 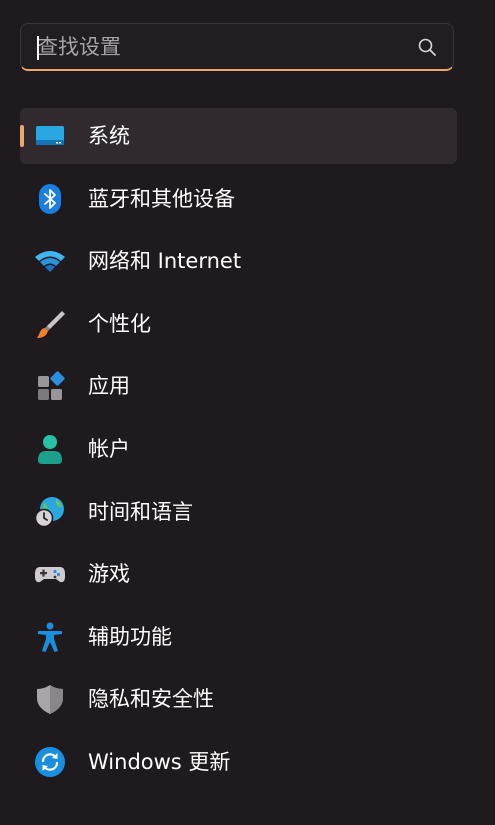 I want to click on search-input, so click(x=222, y=47).